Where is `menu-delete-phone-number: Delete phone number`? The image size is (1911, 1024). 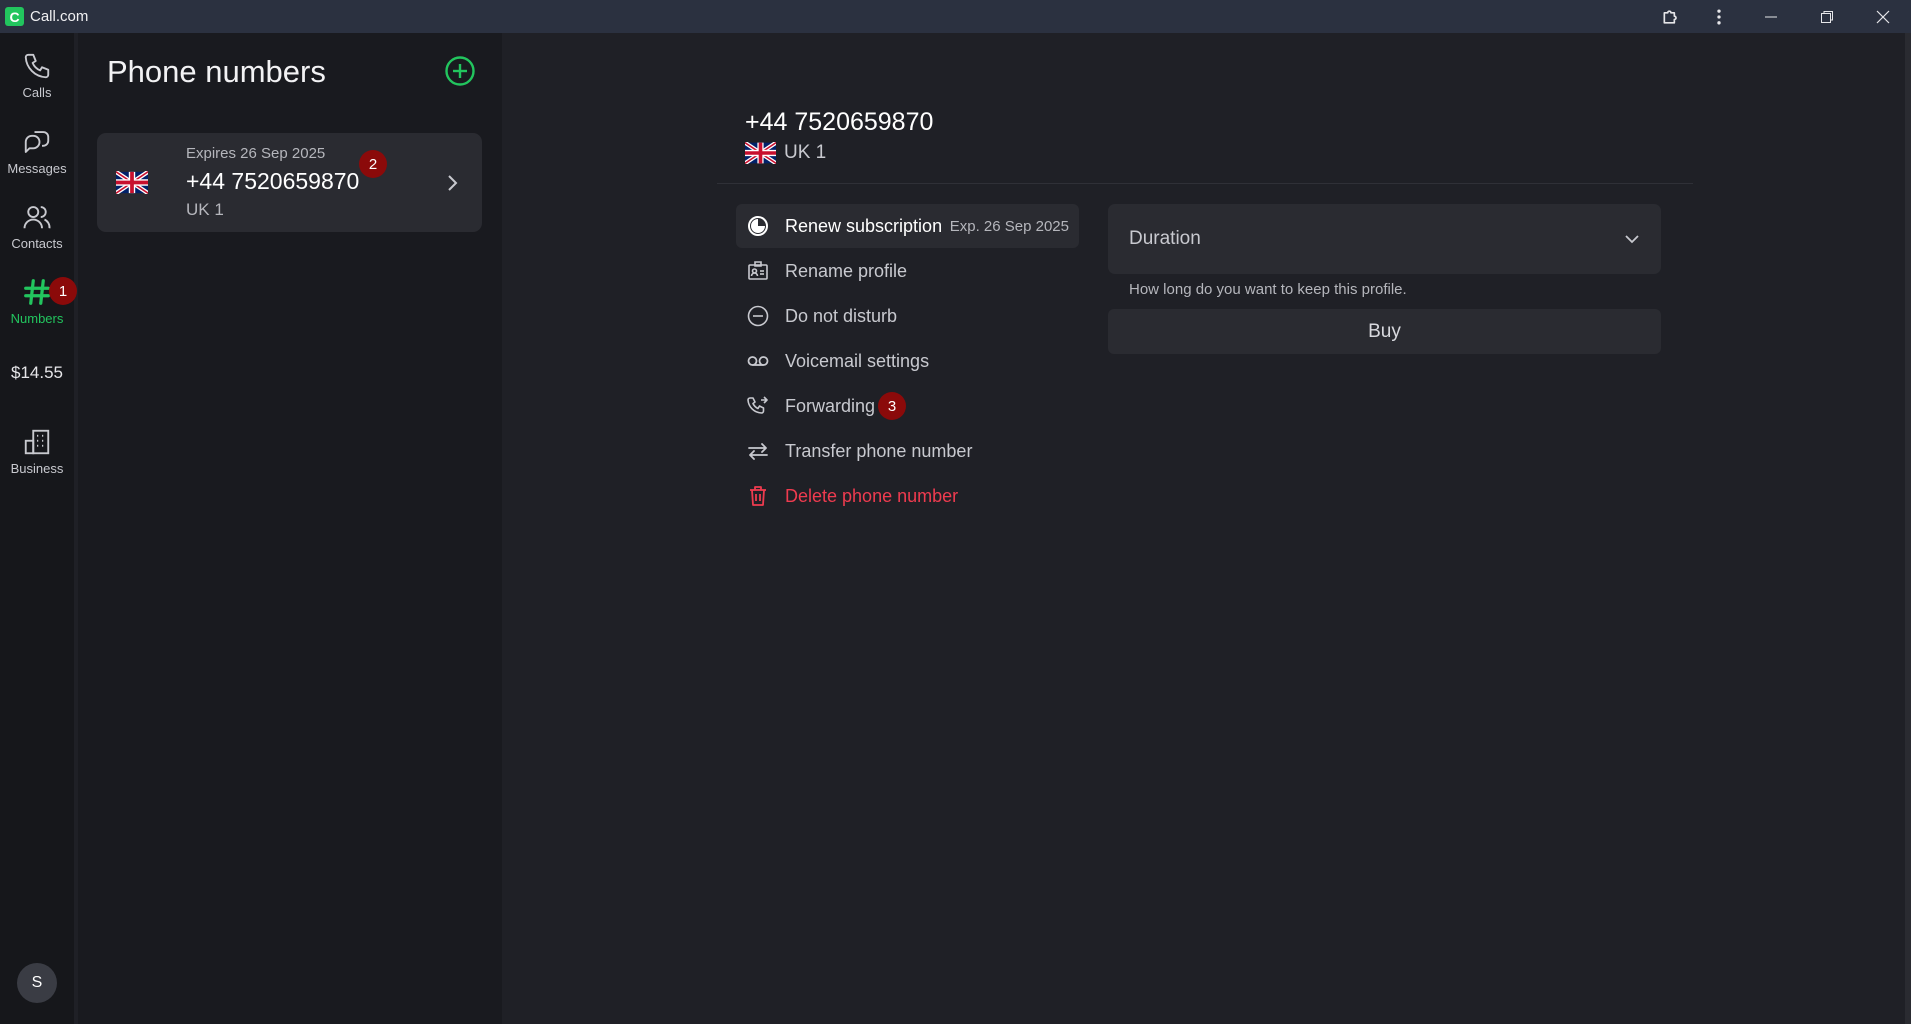 menu-delete-phone-number: Delete phone number is located at coordinates (907, 496).